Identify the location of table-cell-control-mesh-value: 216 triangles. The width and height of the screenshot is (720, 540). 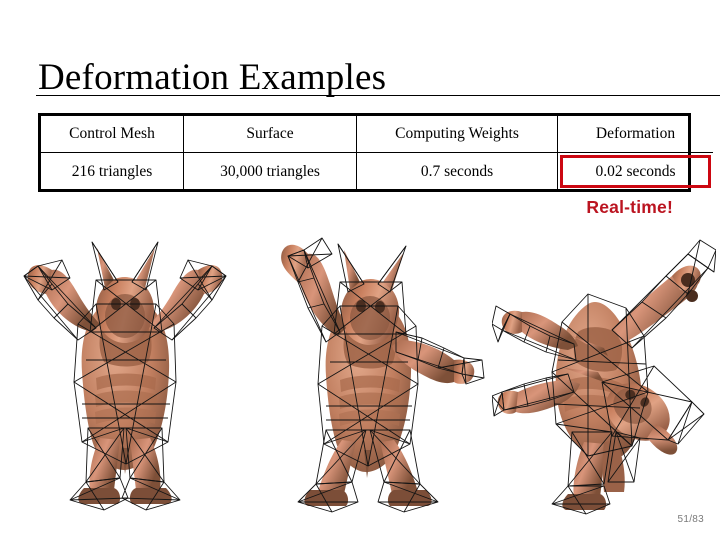
(112, 171).